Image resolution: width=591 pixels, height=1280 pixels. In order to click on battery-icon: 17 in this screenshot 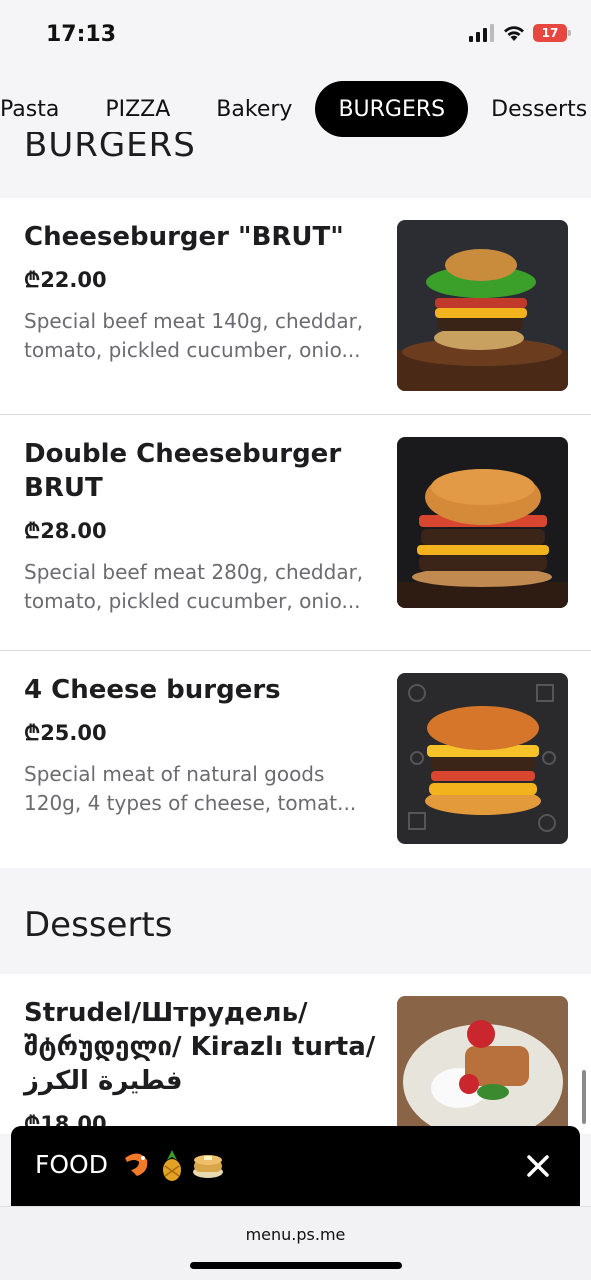, I will do `click(552, 33)`.